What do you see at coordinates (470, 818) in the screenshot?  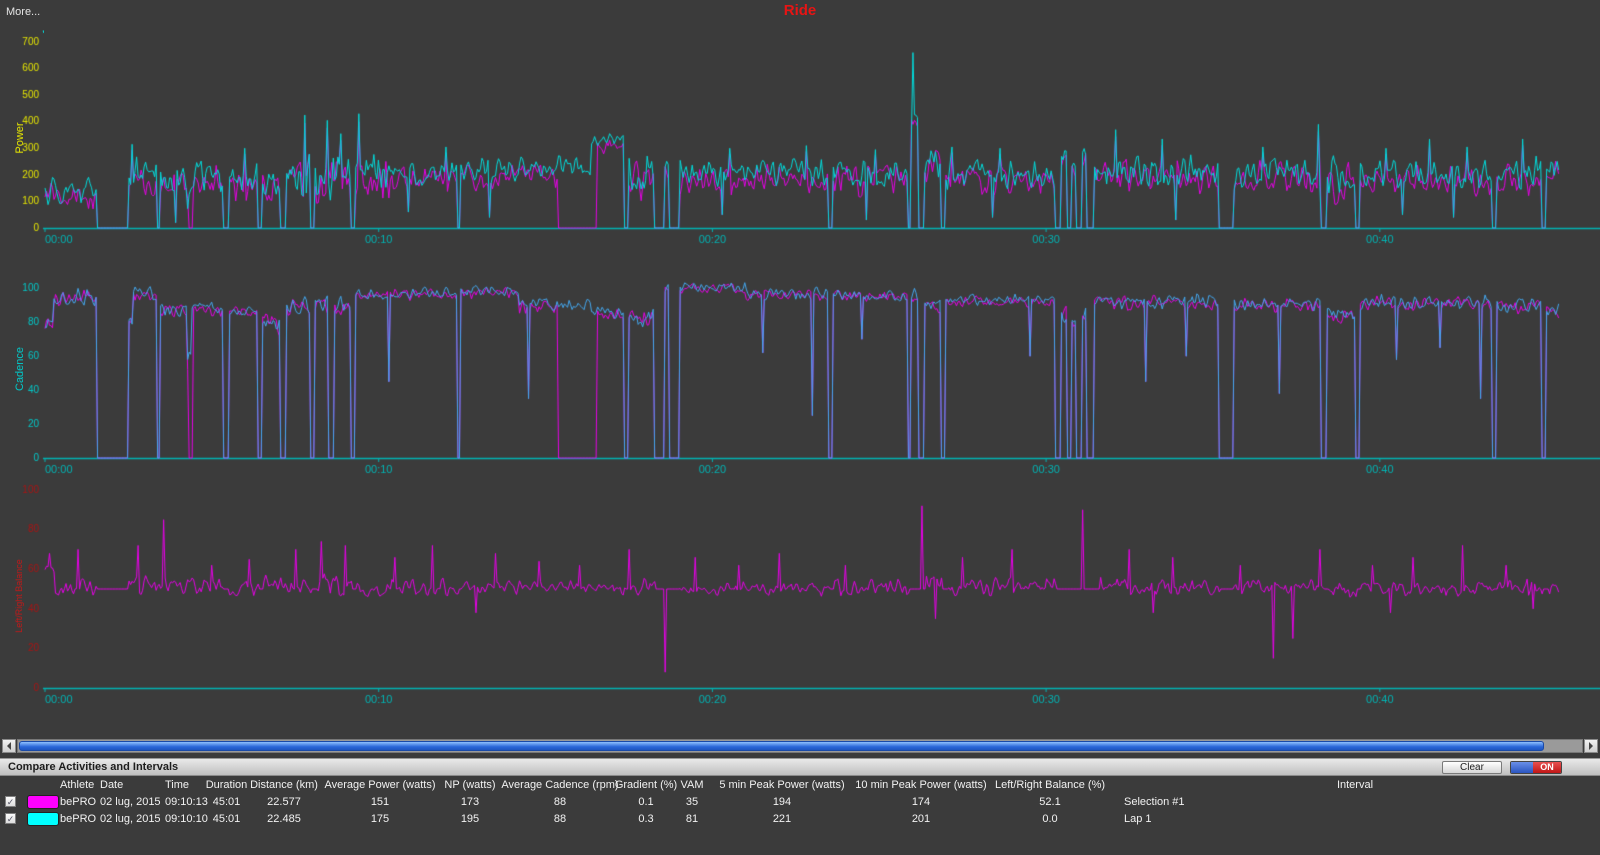 I see `table-cell: 195` at bounding box center [470, 818].